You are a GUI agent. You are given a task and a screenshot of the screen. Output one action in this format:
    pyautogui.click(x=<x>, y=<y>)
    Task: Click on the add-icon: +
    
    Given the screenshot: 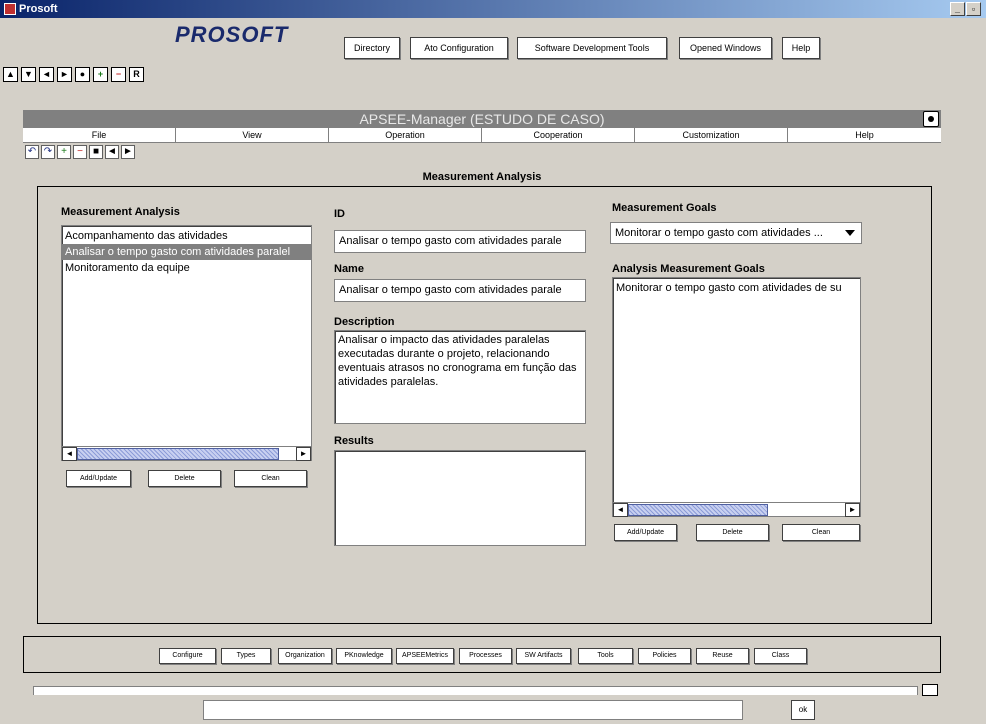 What is the action you would take?
    pyautogui.click(x=64, y=152)
    